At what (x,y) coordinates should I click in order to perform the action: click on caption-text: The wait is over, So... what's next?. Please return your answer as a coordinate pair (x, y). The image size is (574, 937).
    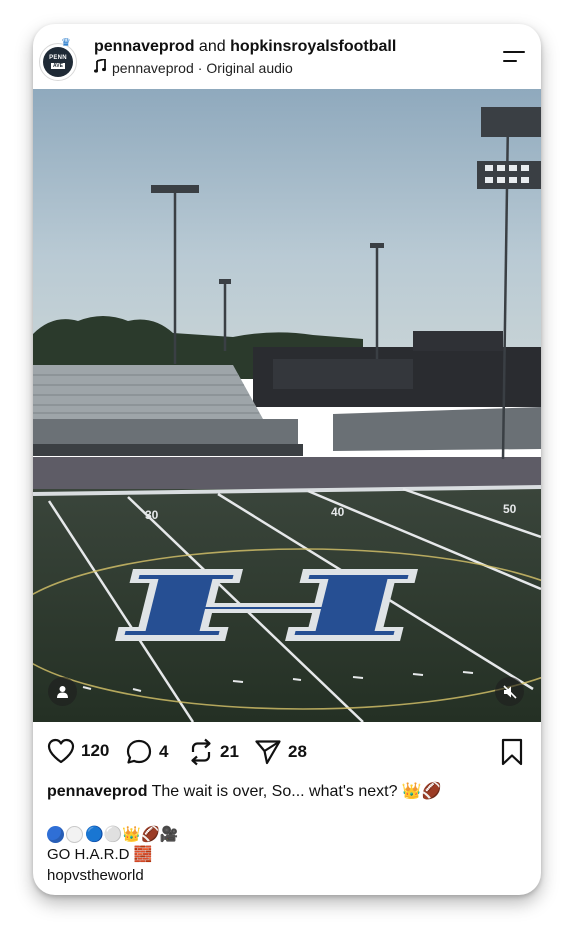
    Looking at the image, I should click on (274, 791).